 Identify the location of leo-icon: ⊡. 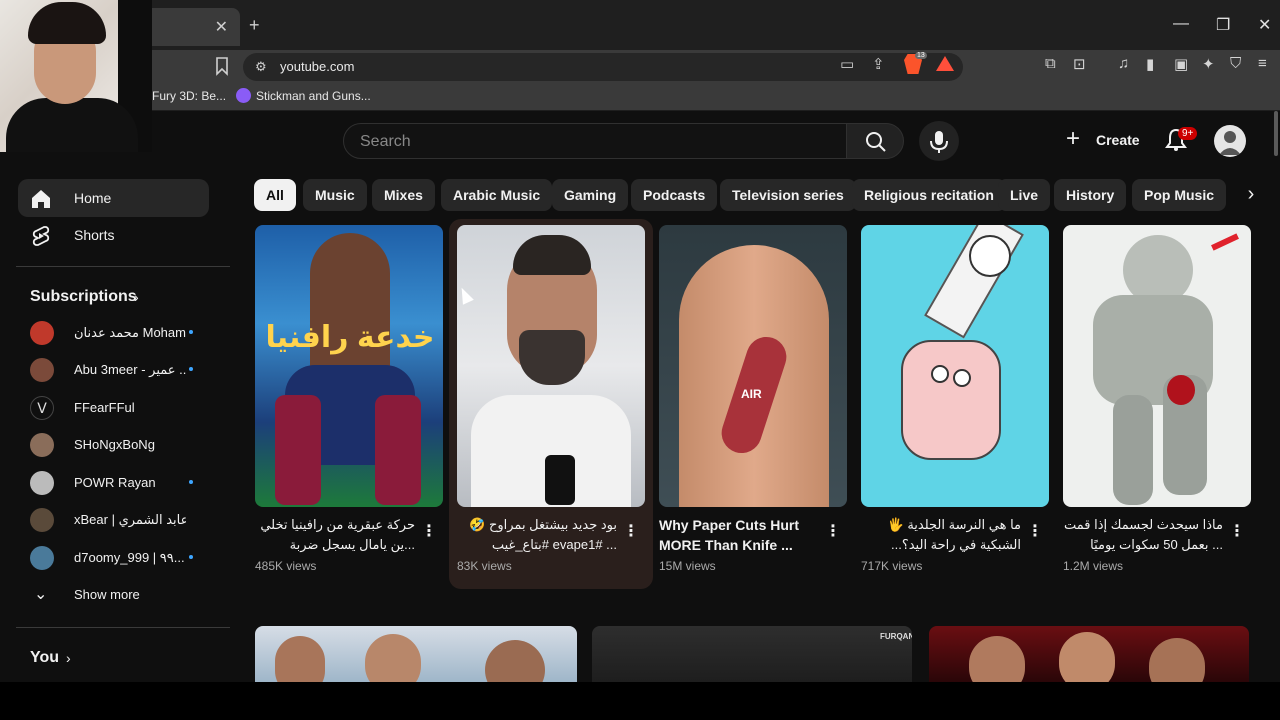
(1079, 64).